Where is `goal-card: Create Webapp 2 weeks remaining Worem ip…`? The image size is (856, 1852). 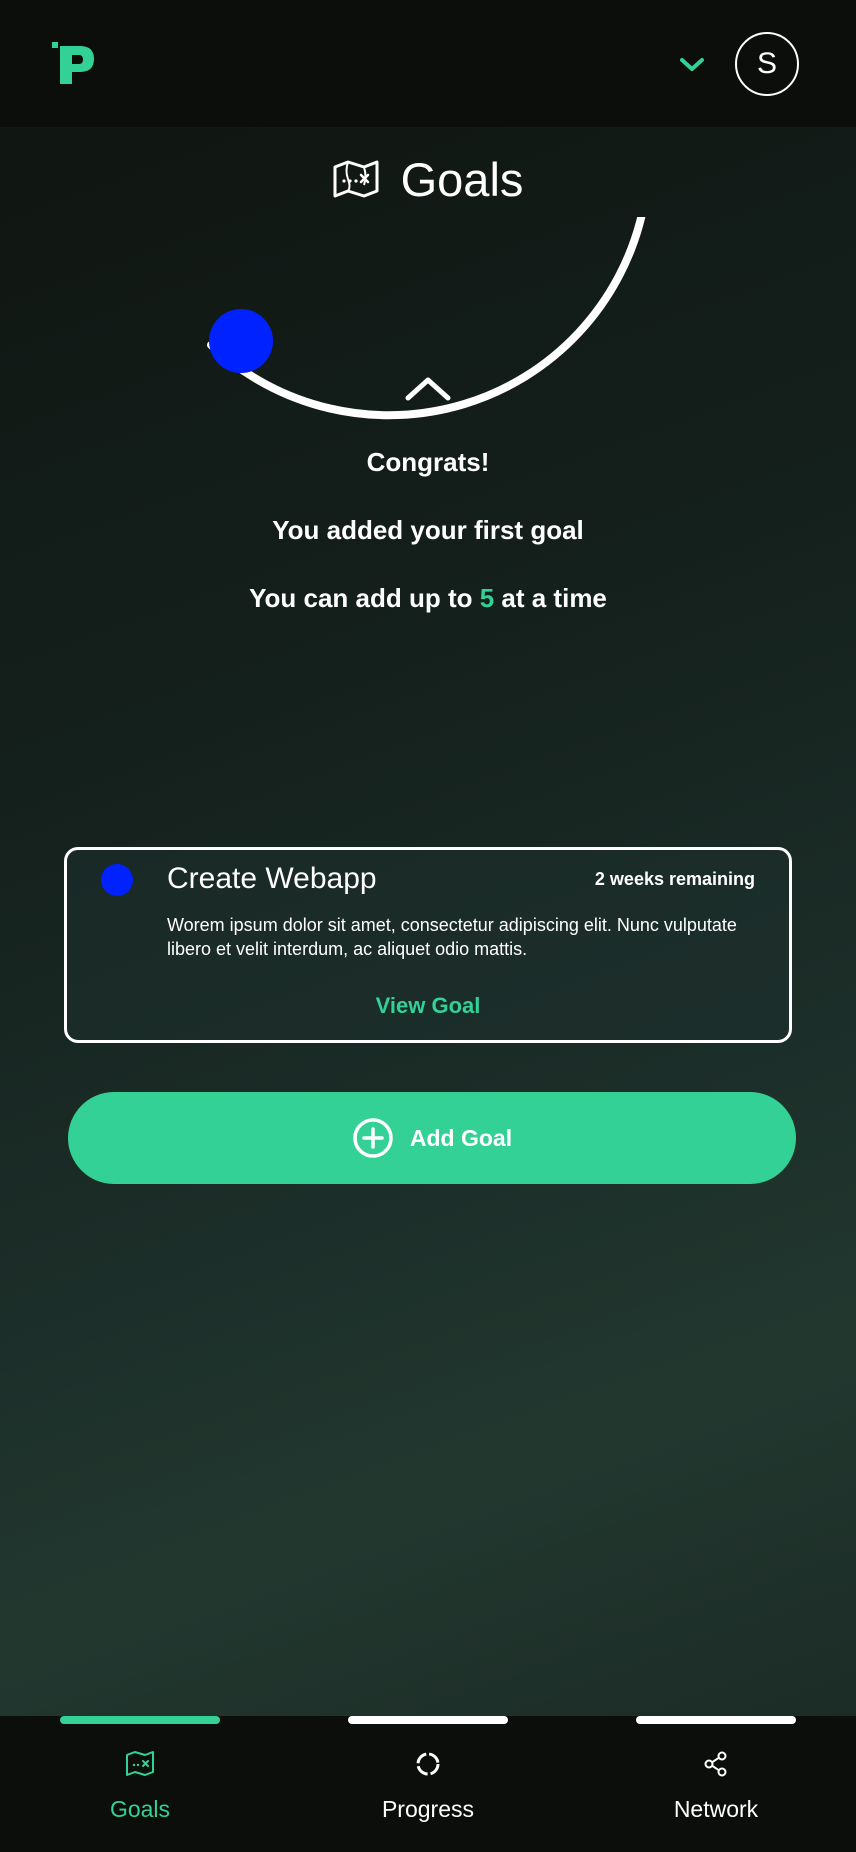
goal-card: Create Webapp 2 weeks remaining Worem ip… is located at coordinates (428, 945).